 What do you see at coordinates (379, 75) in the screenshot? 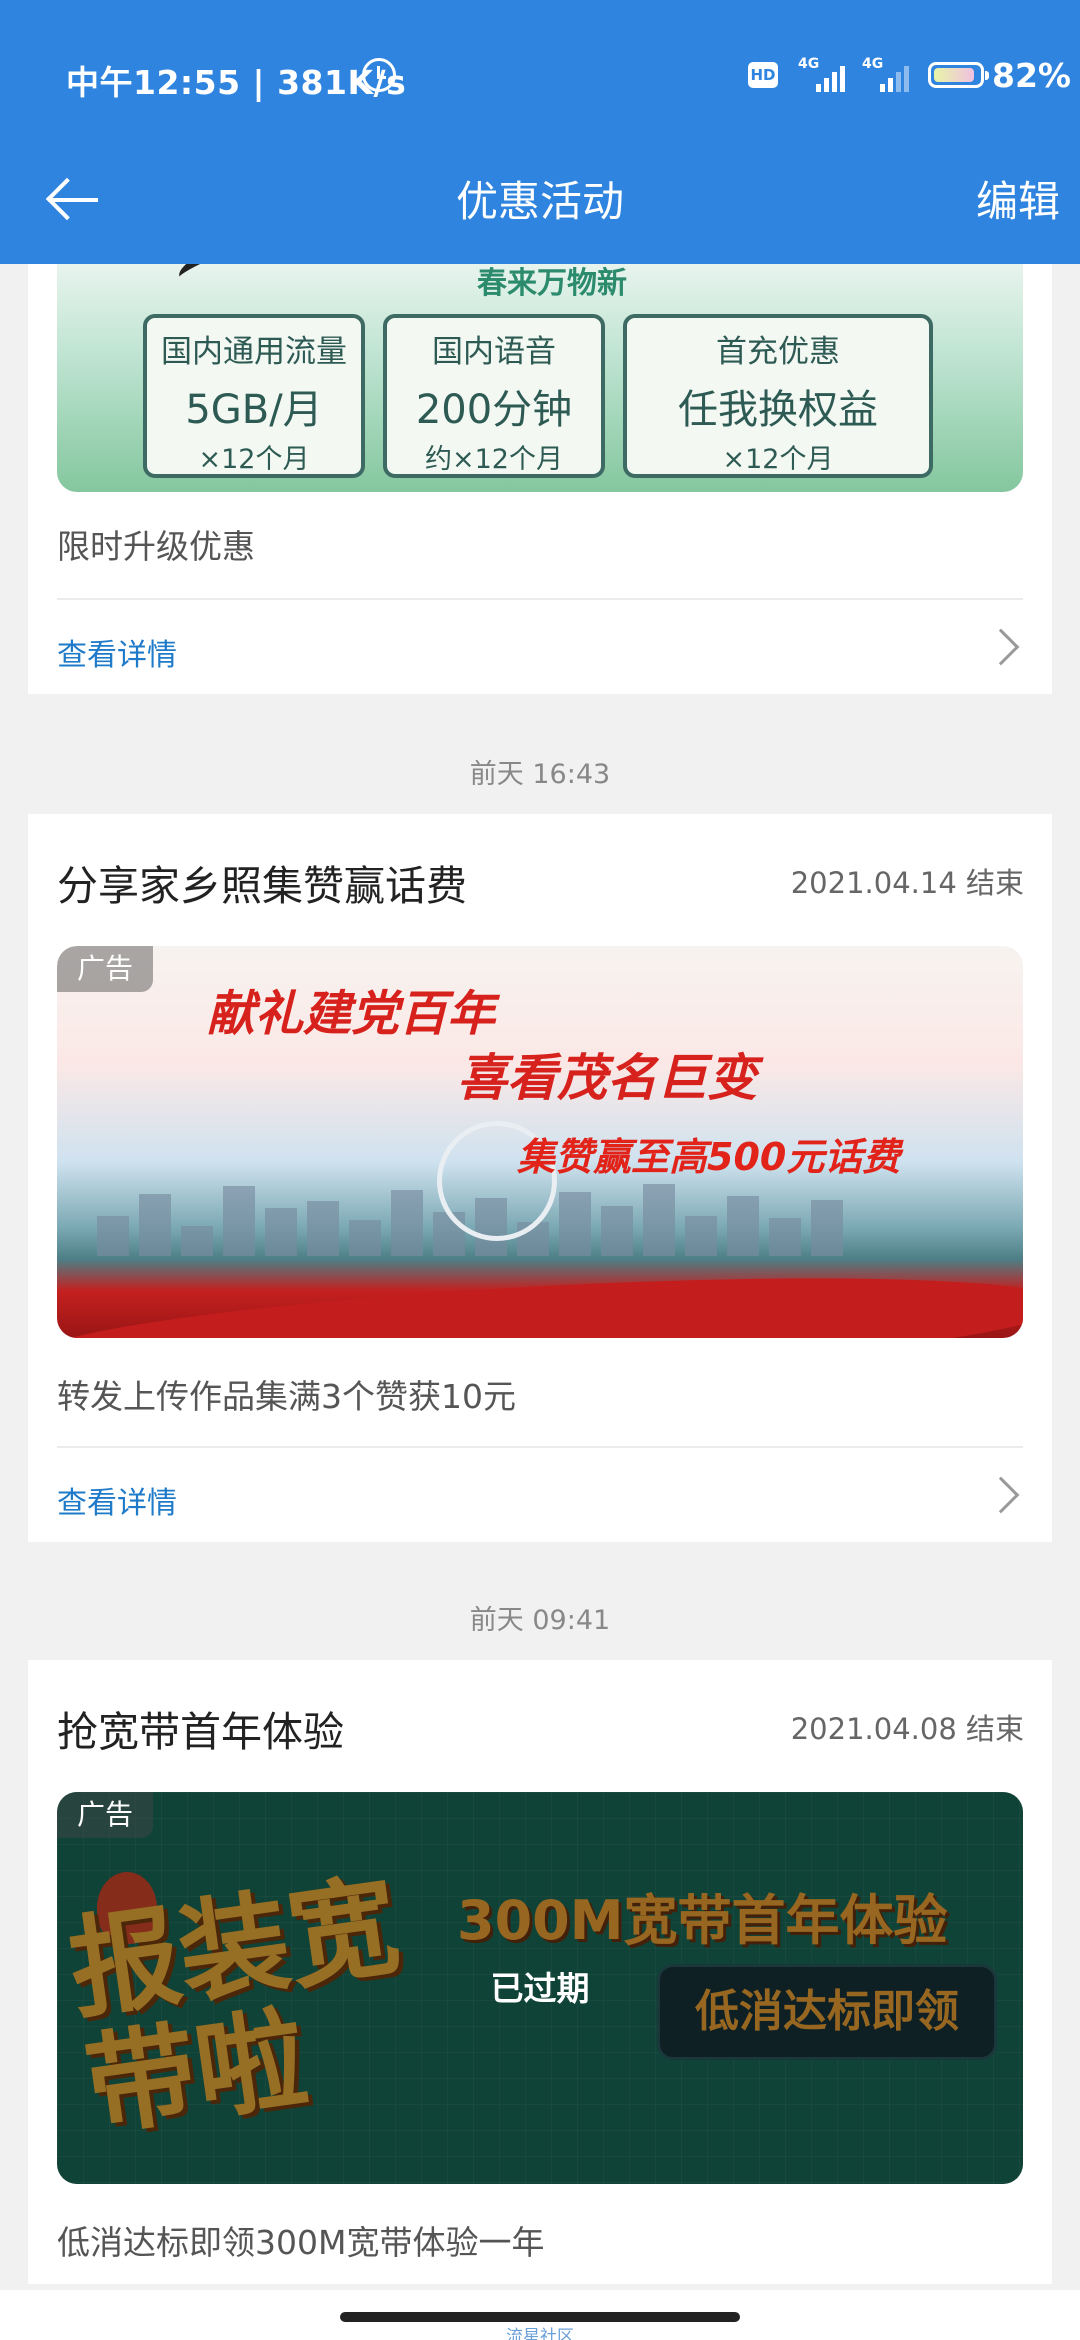
I see `alarm-icon` at bounding box center [379, 75].